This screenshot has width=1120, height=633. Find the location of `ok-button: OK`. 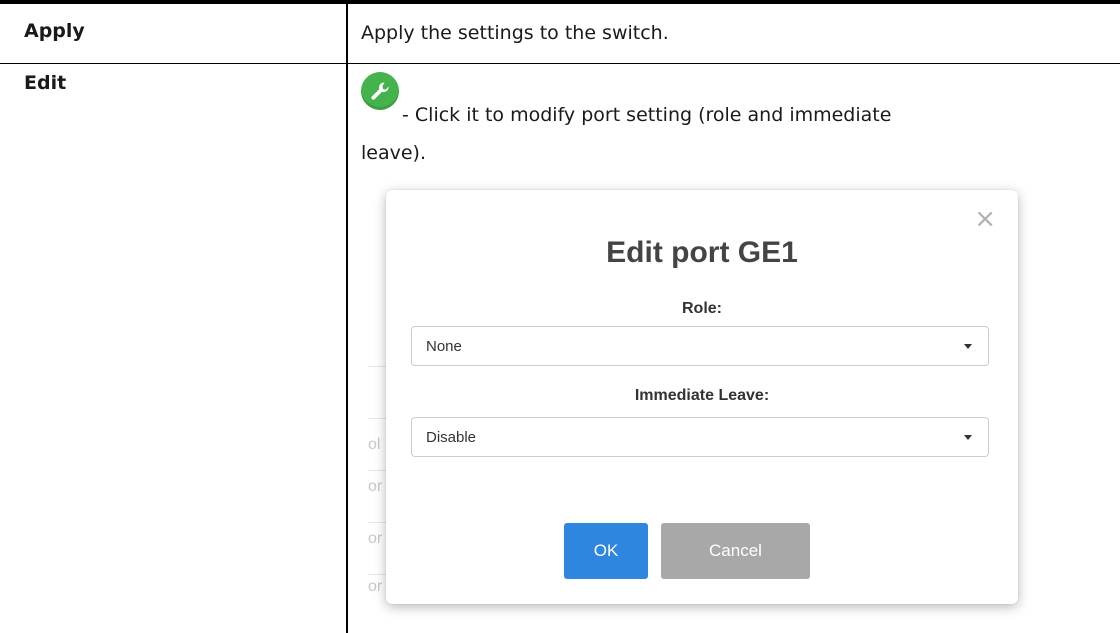

ok-button: OK is located at coordinates (606, 551).